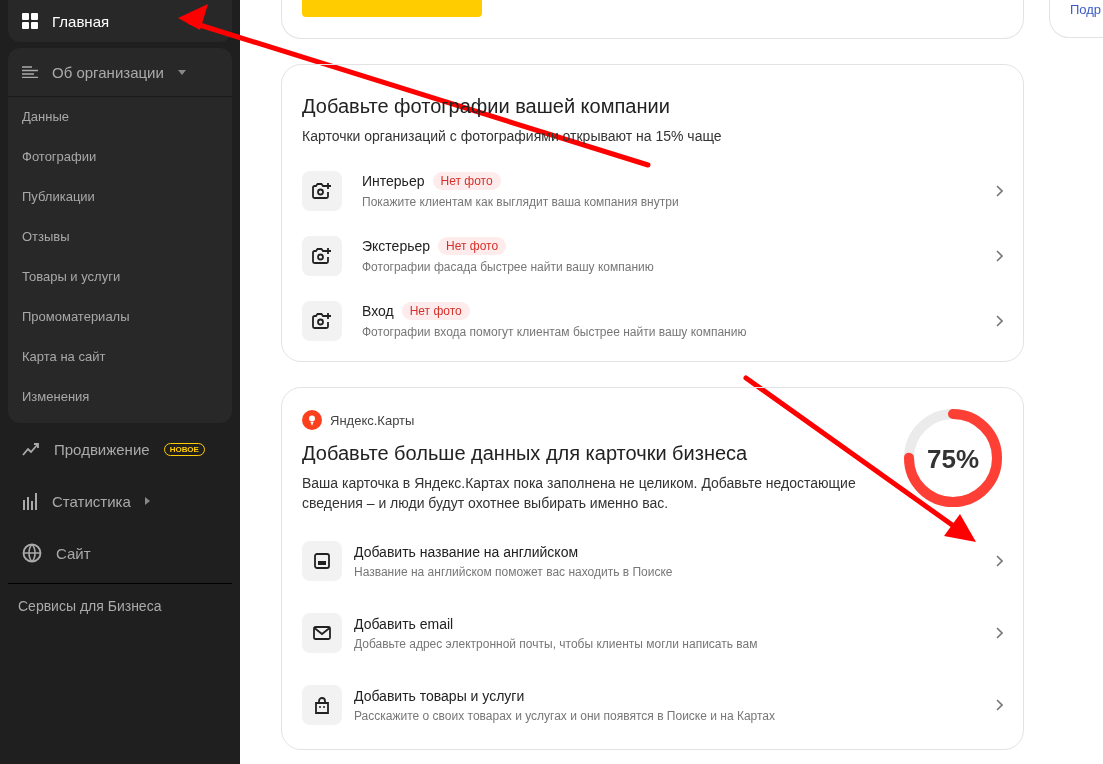  I want to click on task-row: Добавить email Добавьте адрес электронной почты, чтобы клиенты могли написать вам, so click(652, 633).